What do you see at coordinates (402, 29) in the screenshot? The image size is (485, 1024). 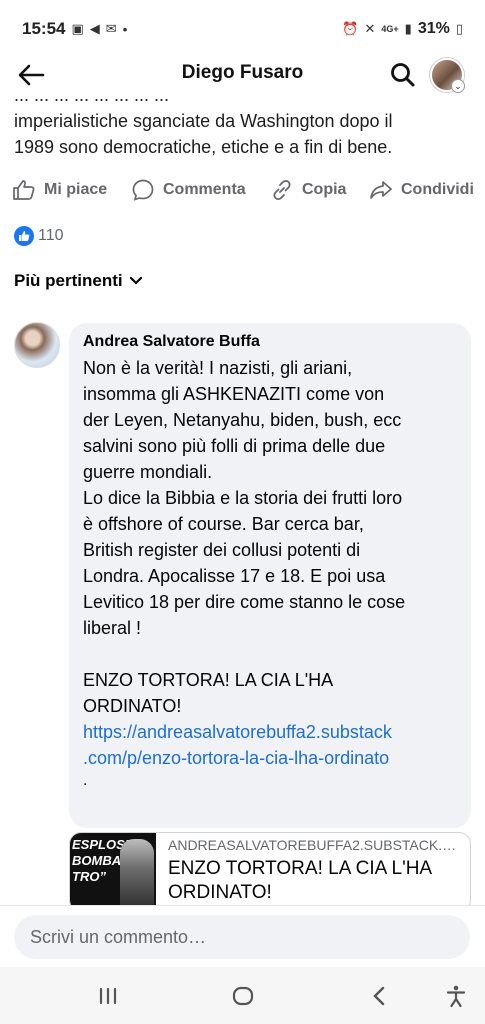 I see `status-right: ⏰ ✕ 4G+ ▮ 31% ▯` at bounding box center [402, 29].